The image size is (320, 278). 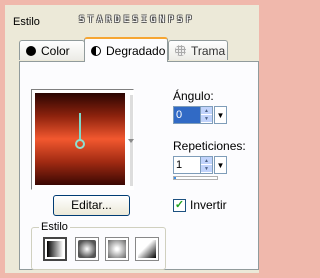 What do you see at coordinates (175, 178) in the screenshot?
I see `repeats-level-fill` at bounding box center [175, 178].